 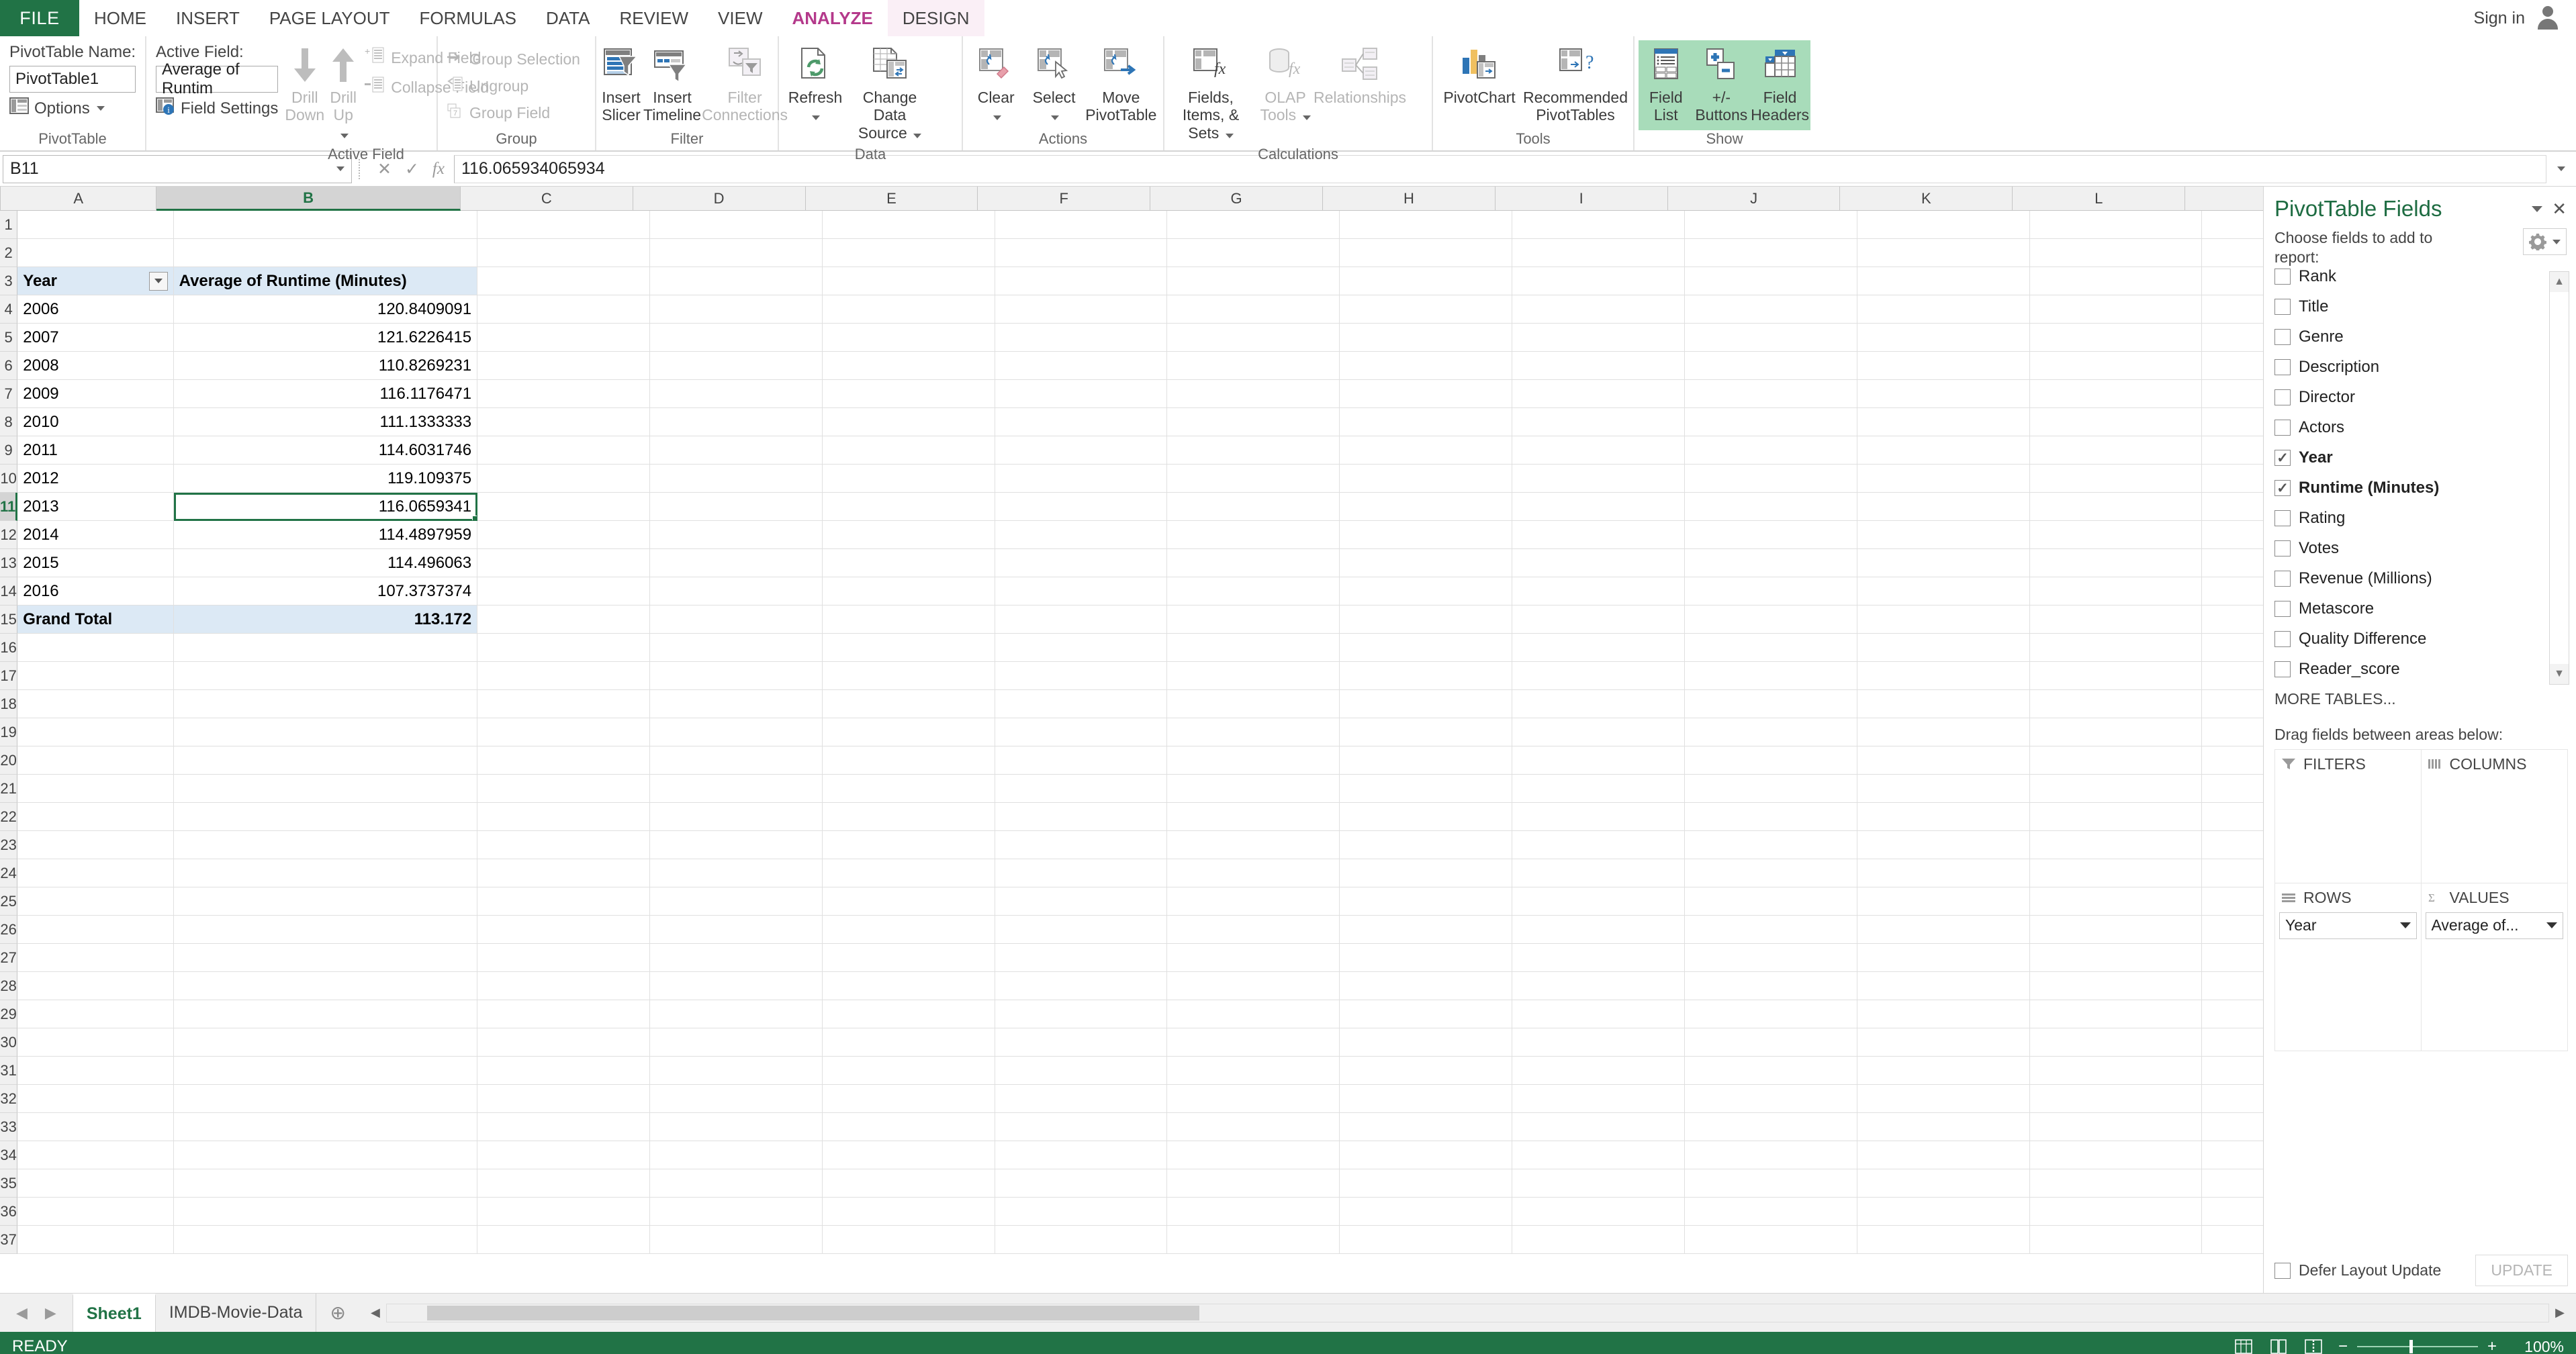 I want to click on cell-K23, so click(x=1943, y=845).